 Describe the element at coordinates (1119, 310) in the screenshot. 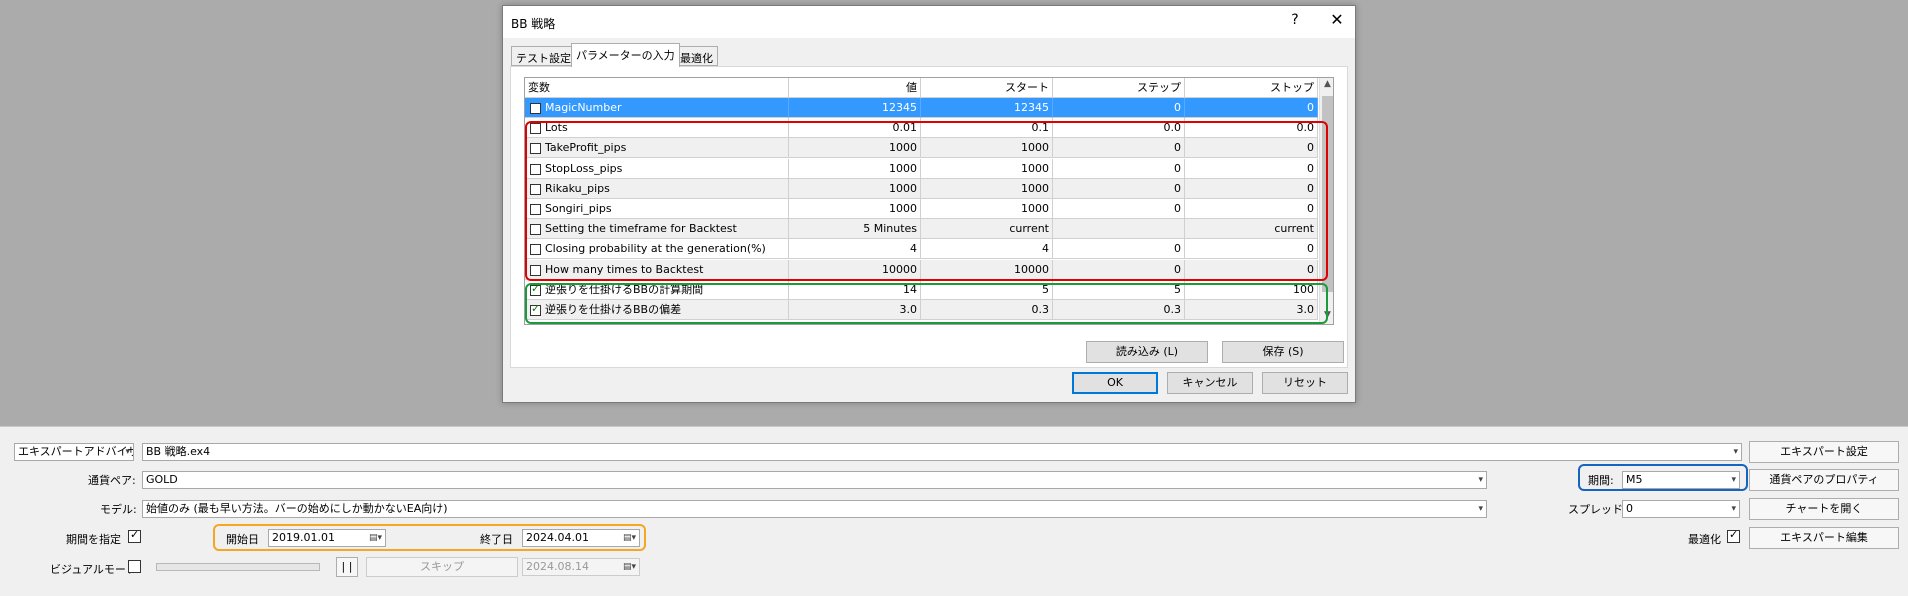

I see `row-step: 0.3` at that location.